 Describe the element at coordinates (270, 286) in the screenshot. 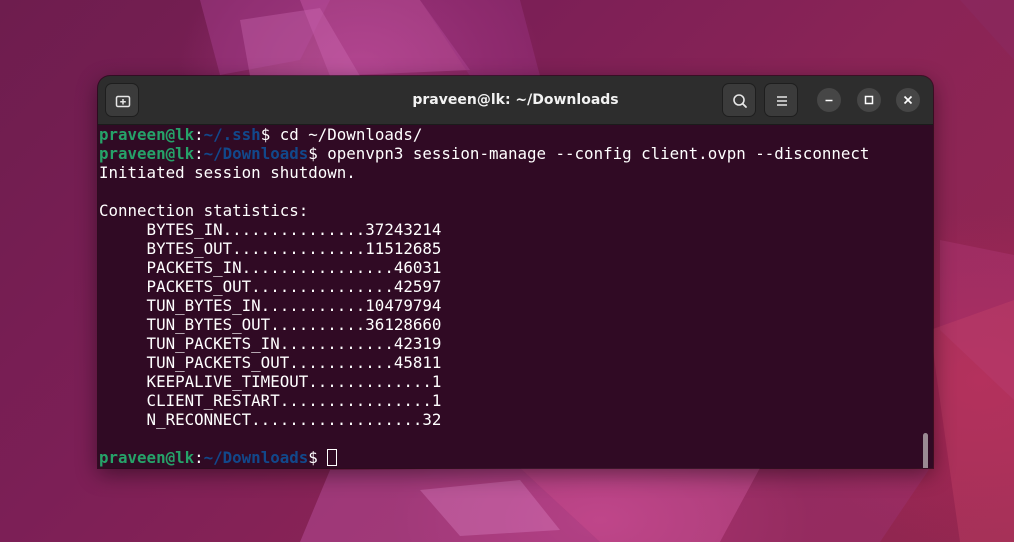

I see `output-text: PACKETS_OUT...............42597` at that location.